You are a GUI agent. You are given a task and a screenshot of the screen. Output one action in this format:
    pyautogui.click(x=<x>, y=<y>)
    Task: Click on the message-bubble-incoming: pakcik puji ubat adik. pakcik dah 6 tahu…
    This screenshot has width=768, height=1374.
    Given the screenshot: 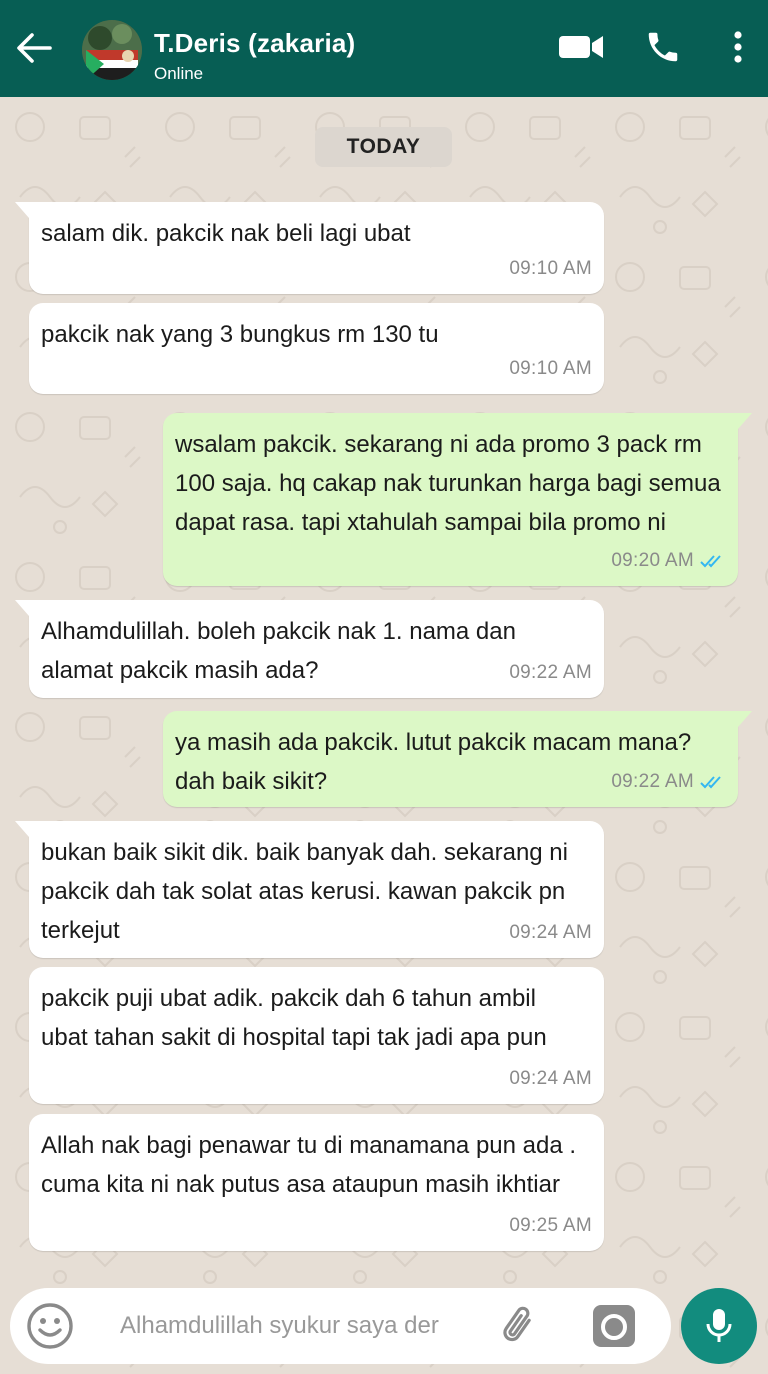 What is the action you would take?
    pyautogui.click(x=316, y=1035)
    